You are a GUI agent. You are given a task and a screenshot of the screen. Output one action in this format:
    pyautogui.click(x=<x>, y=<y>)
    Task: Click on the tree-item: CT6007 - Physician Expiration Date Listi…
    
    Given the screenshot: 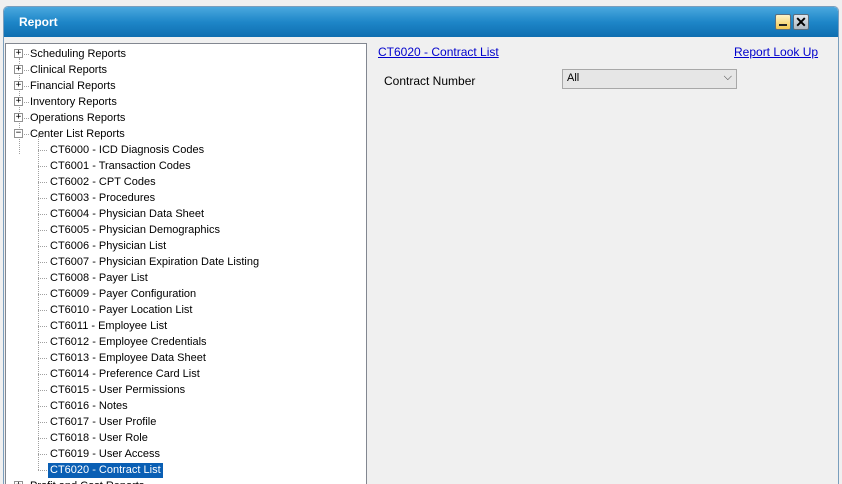 What is the action you would take?
    pyautogui.click(x=154, y=262)
    